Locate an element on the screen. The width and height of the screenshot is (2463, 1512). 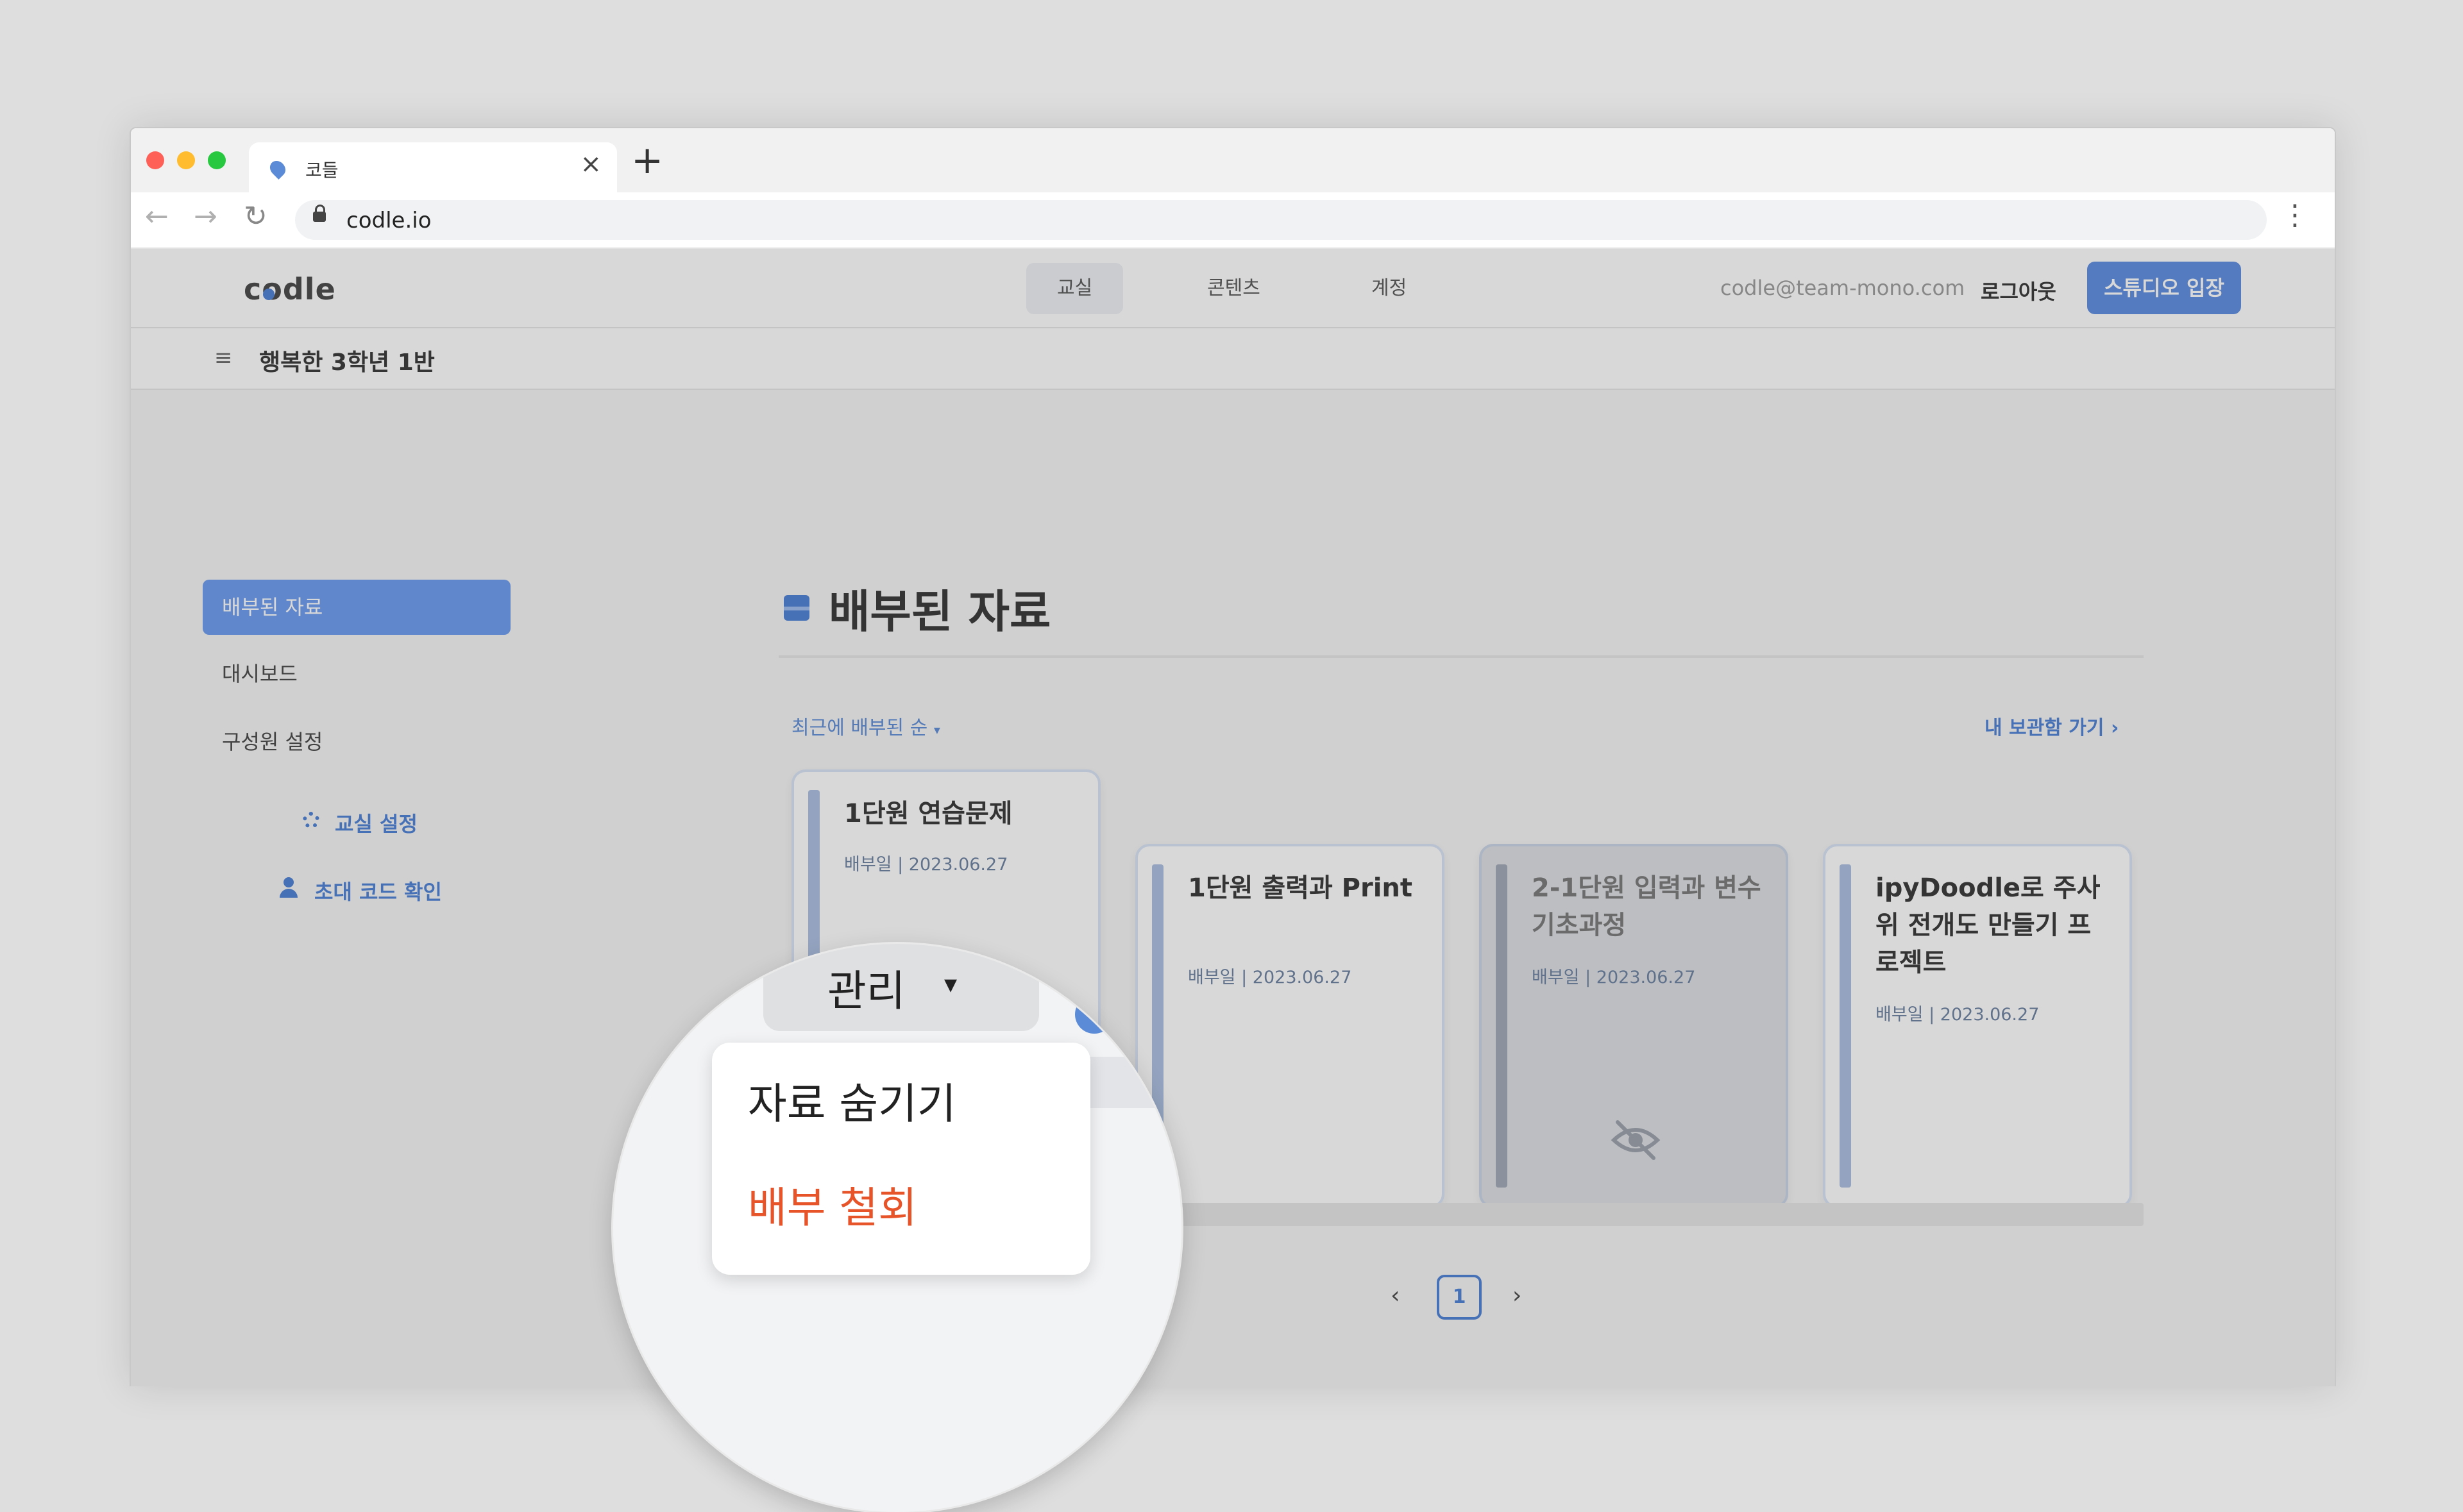
address-bar-row: ← → ↻ codle.io ⋮ is located at coordinates (1233, 220).